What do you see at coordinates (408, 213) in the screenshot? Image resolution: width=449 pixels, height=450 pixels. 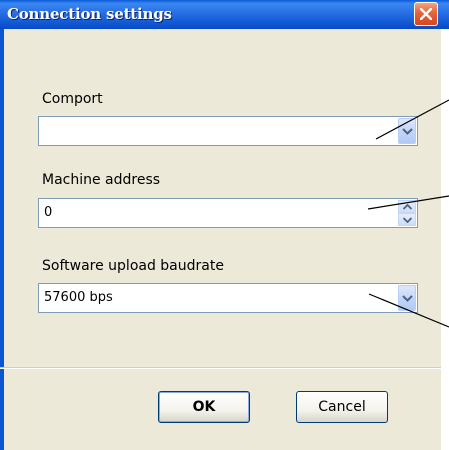 I see `annotation-lines` at bounding box center [408, 213].